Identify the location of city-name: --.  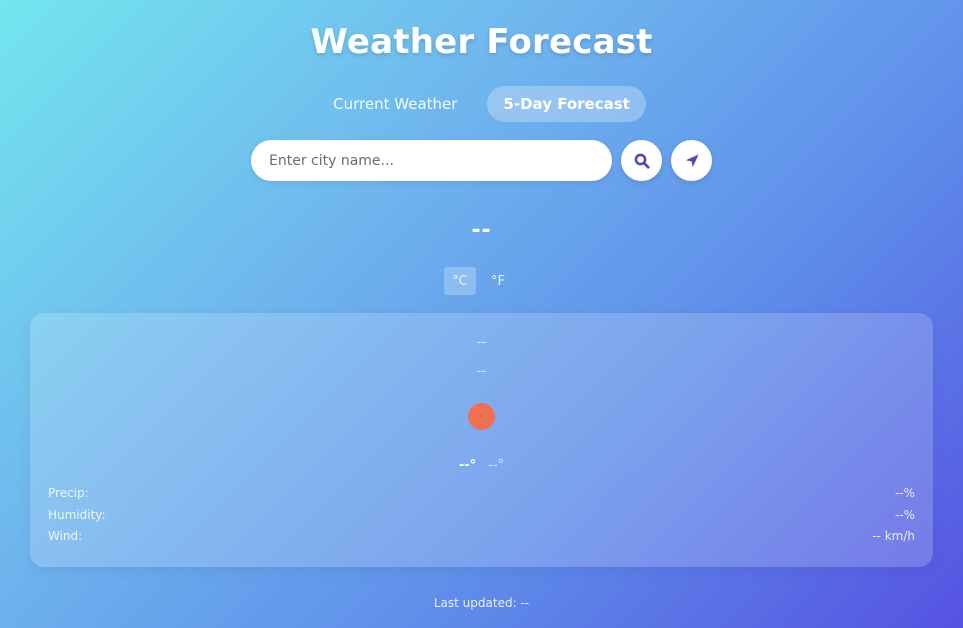
(481, 230).